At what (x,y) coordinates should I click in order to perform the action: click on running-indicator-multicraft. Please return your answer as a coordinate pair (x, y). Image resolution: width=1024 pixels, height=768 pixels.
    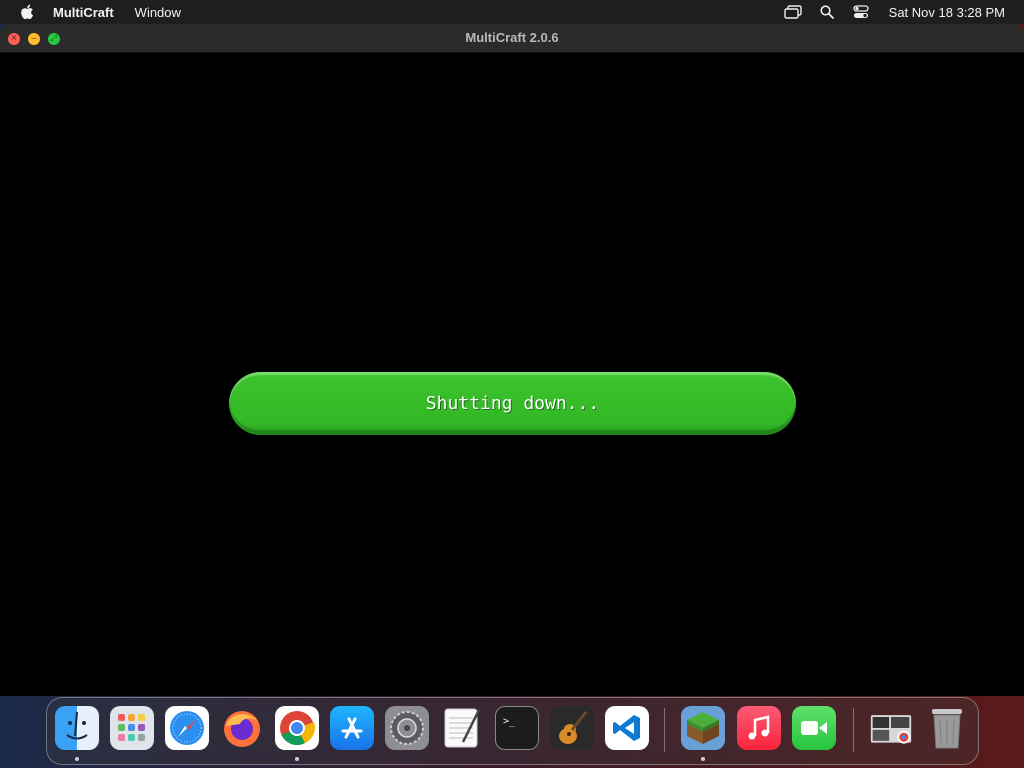
    Looking at the image, I should click on (703, 759).